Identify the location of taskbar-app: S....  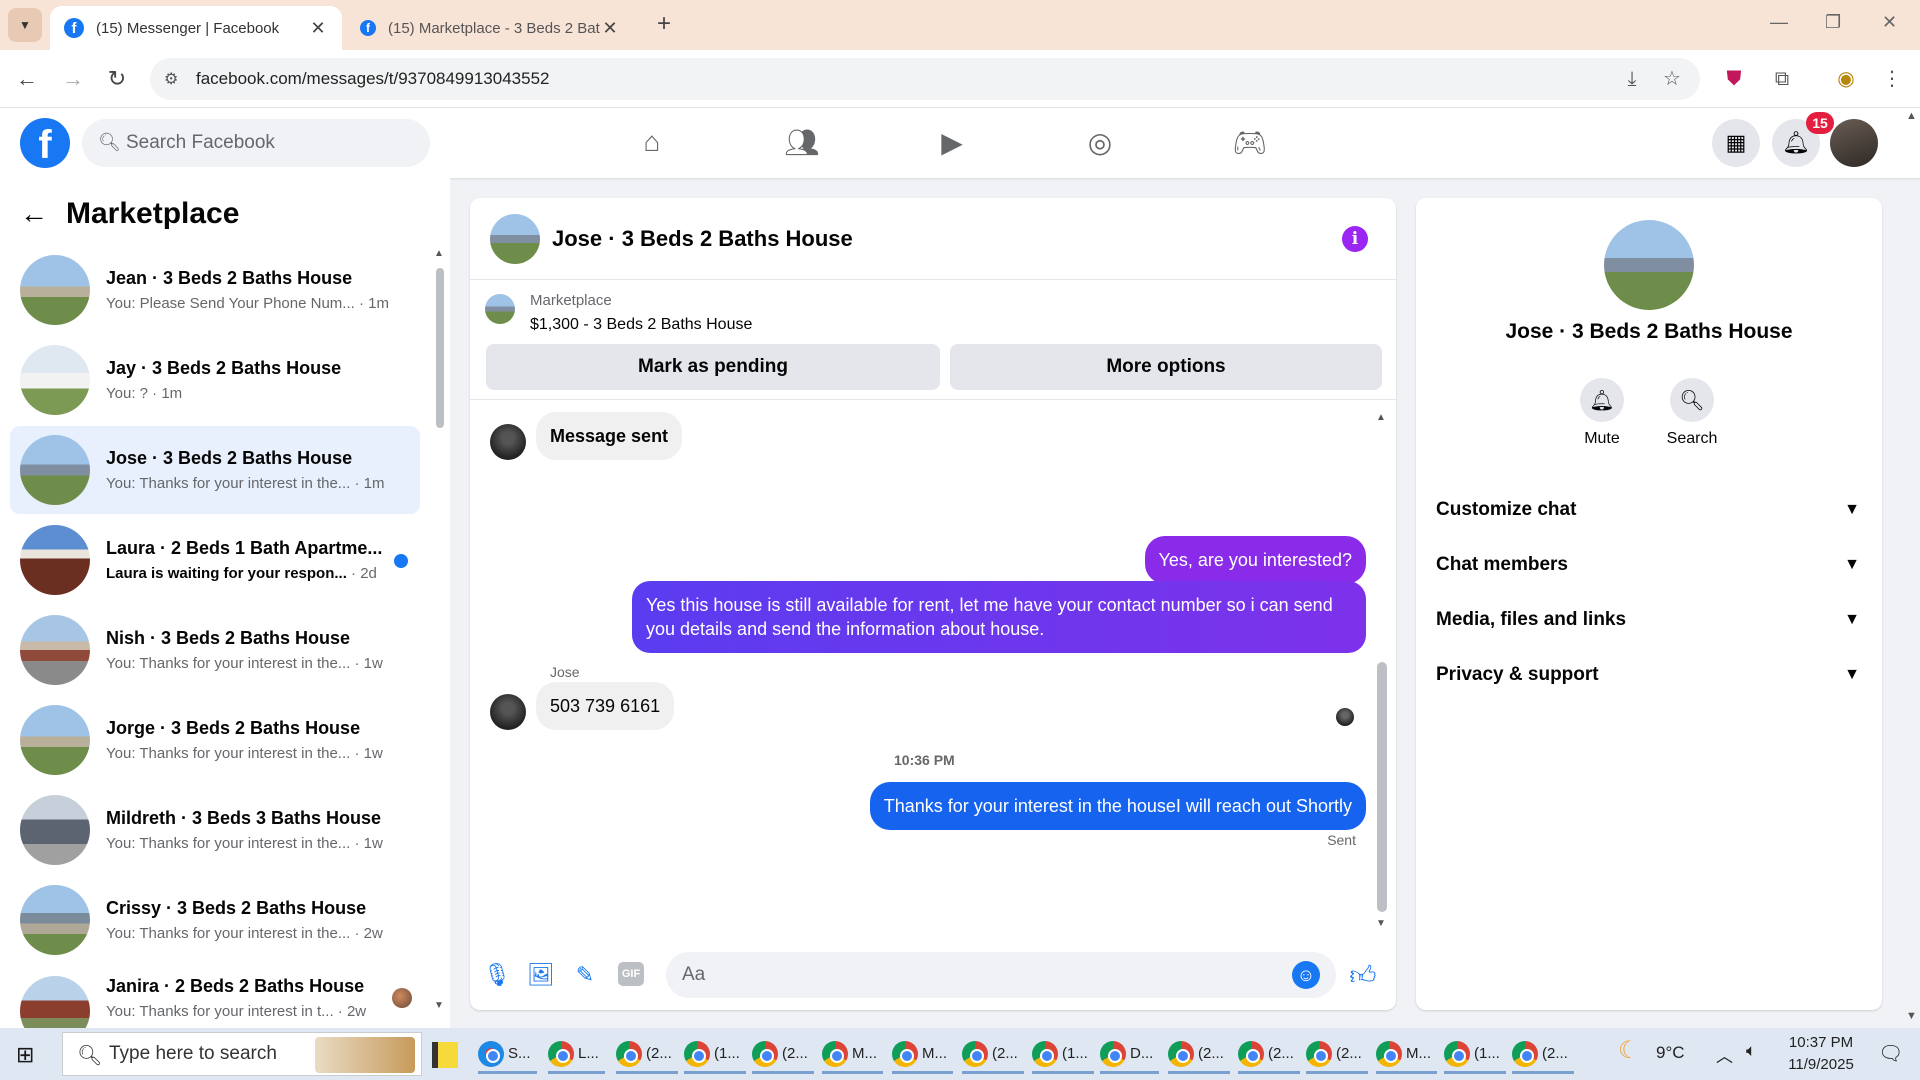
(507, 1055).